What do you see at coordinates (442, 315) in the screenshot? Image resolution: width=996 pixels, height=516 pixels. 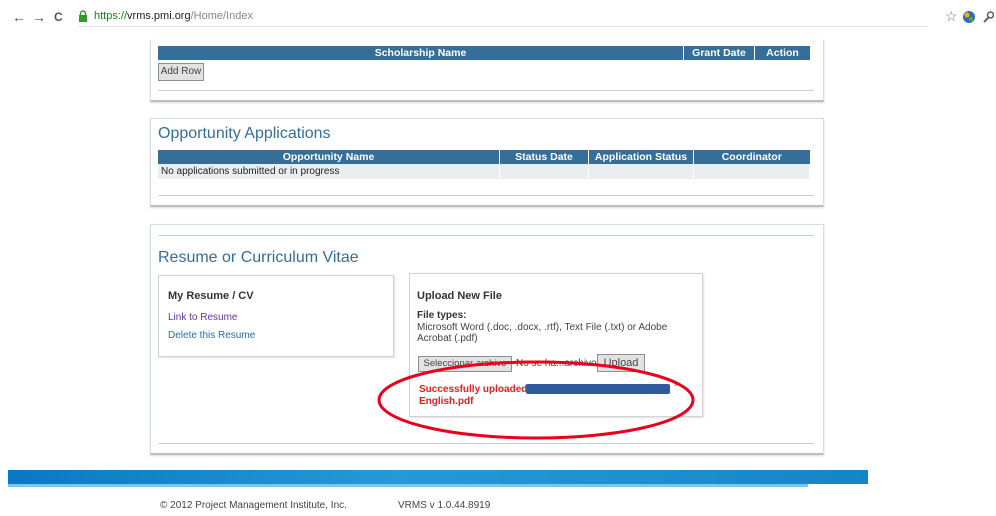 I see `file-types-label: File types:` at bounding box center [442, 315].